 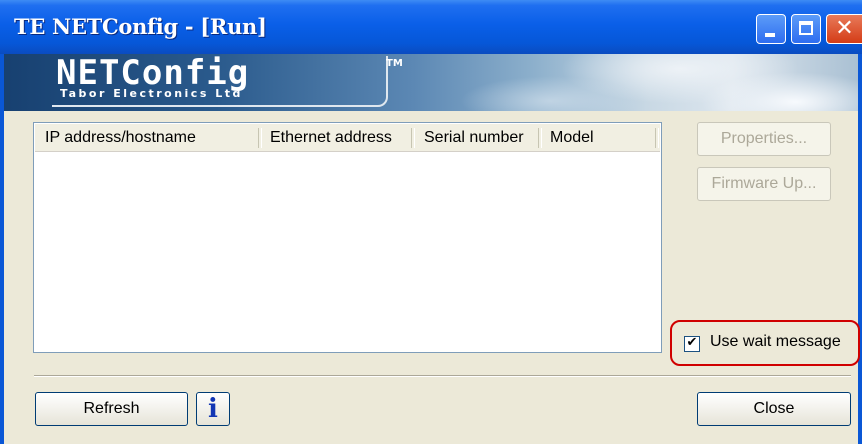 What do you see at coordinates (477, 137) in the screenshot?
I see `column-header-serial: Serial number` at bounding box center [477, 137].